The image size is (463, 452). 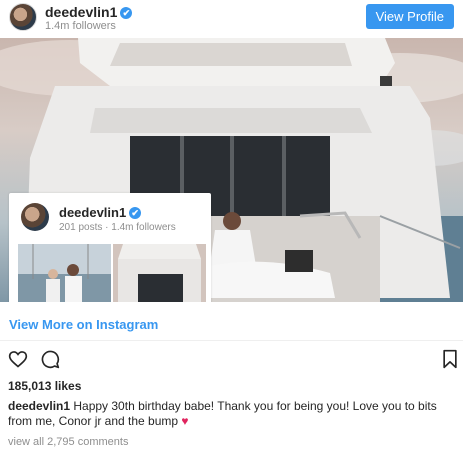 What do you see at coordinates (18, 359) in the screenshot?
I see `heart-icon` at bounding box center [18, 359].